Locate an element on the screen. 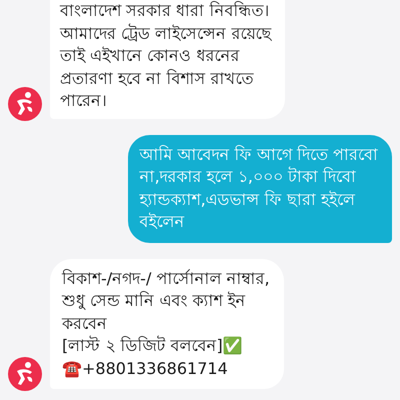 The height and width of the screenshot is (400, 400). message-text: আমি আবেদন ফি আগে দিতে পারবো না,দরকার হলে ১,০০০ টাকা দিবো হ্যান্ডক্যাশ,এডভান্স ফি ছারা হইলে বইলেন is located at coordinates (259, 188).